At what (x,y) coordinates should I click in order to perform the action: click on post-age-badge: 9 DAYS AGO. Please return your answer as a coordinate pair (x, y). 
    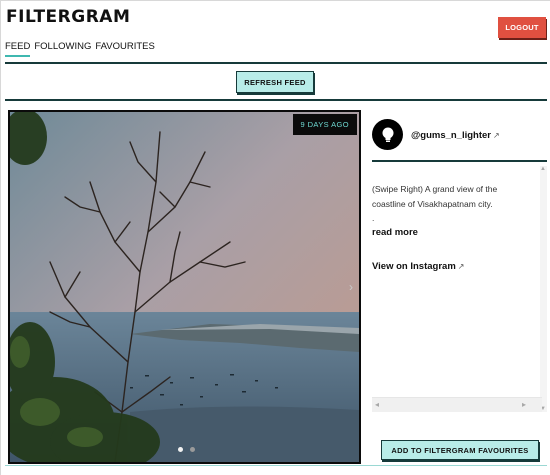
    Looking at the image, I should click on (324, 124).